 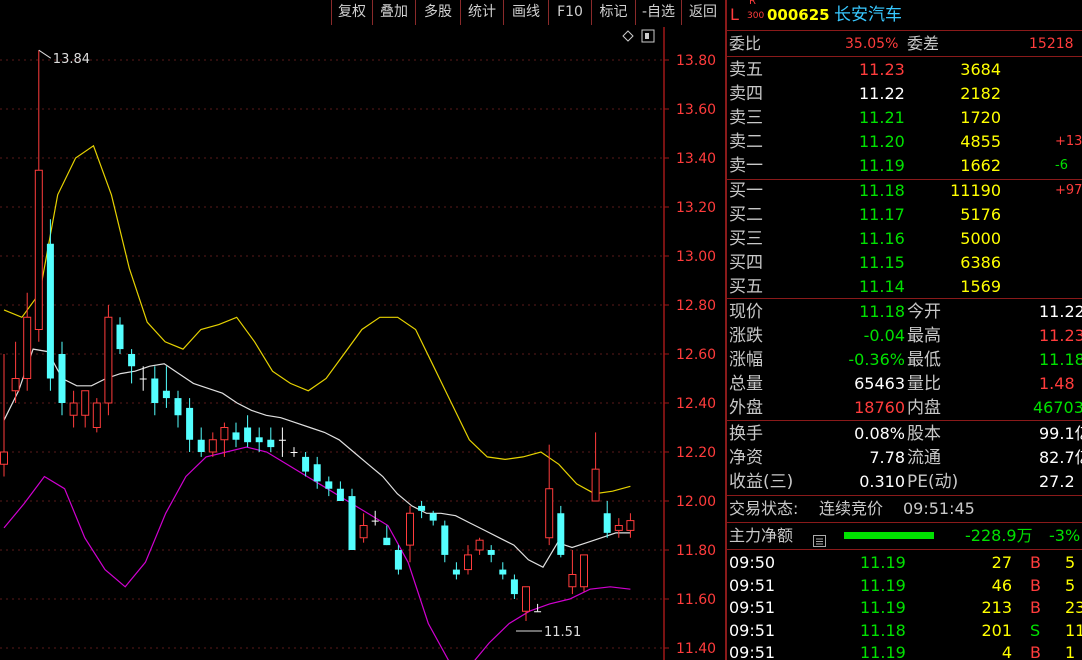 I want to click on tick-row: 09:50 11.19 27 B 5, so click(x=904, y=563).